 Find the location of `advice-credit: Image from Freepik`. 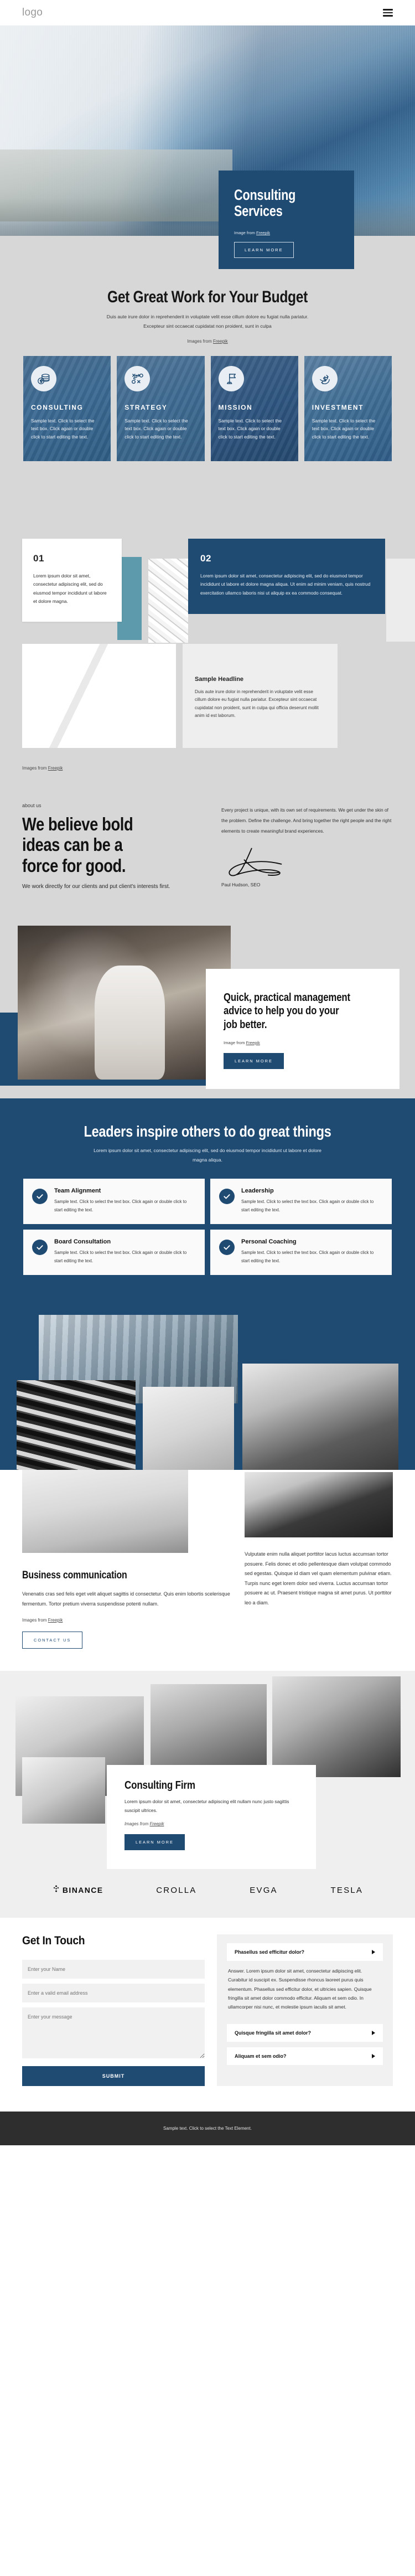

advice-credit: Image from Freepik is located at coordinates (300, 1042).